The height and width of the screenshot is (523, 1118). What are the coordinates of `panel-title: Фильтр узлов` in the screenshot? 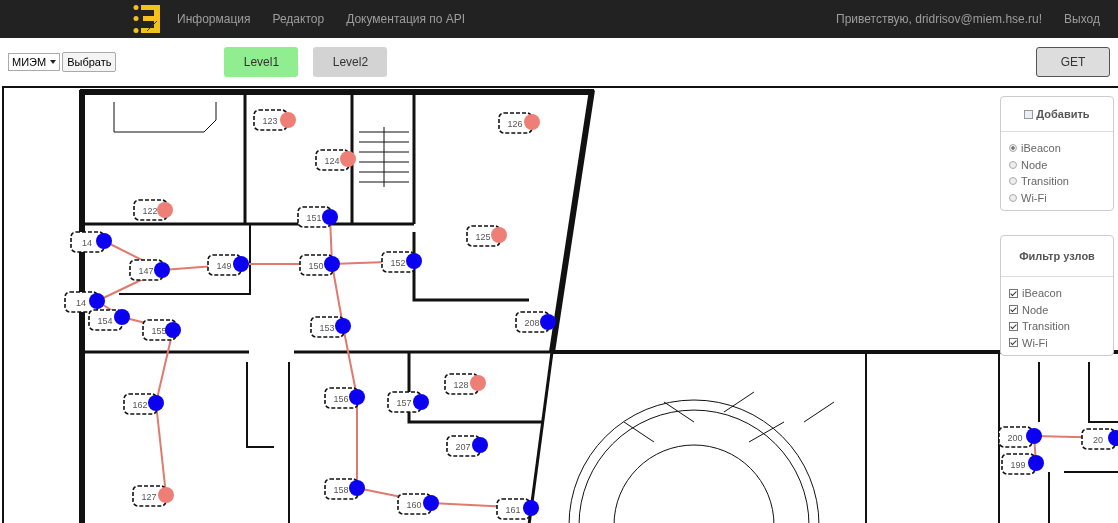 It's located at (1057, 256).